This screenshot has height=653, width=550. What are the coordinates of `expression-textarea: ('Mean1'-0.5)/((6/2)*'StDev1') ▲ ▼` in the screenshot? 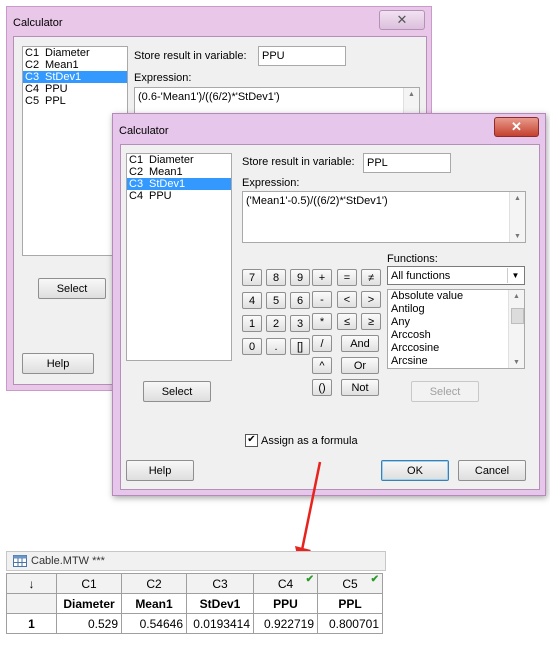 It's located at (384, 217).